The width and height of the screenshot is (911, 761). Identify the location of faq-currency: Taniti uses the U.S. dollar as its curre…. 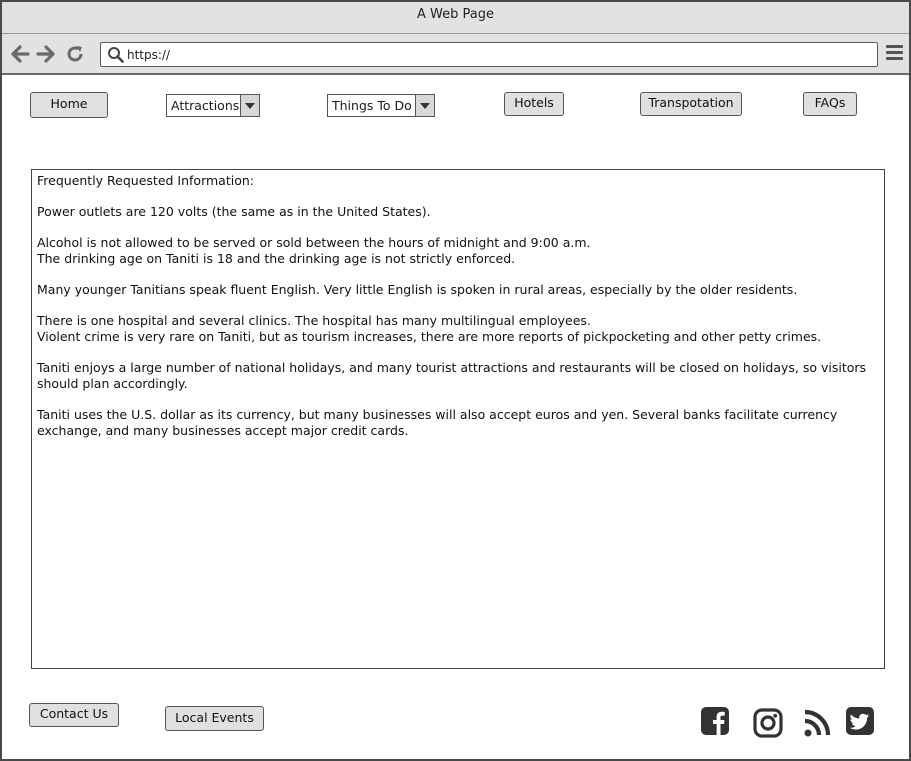
(437, 422).